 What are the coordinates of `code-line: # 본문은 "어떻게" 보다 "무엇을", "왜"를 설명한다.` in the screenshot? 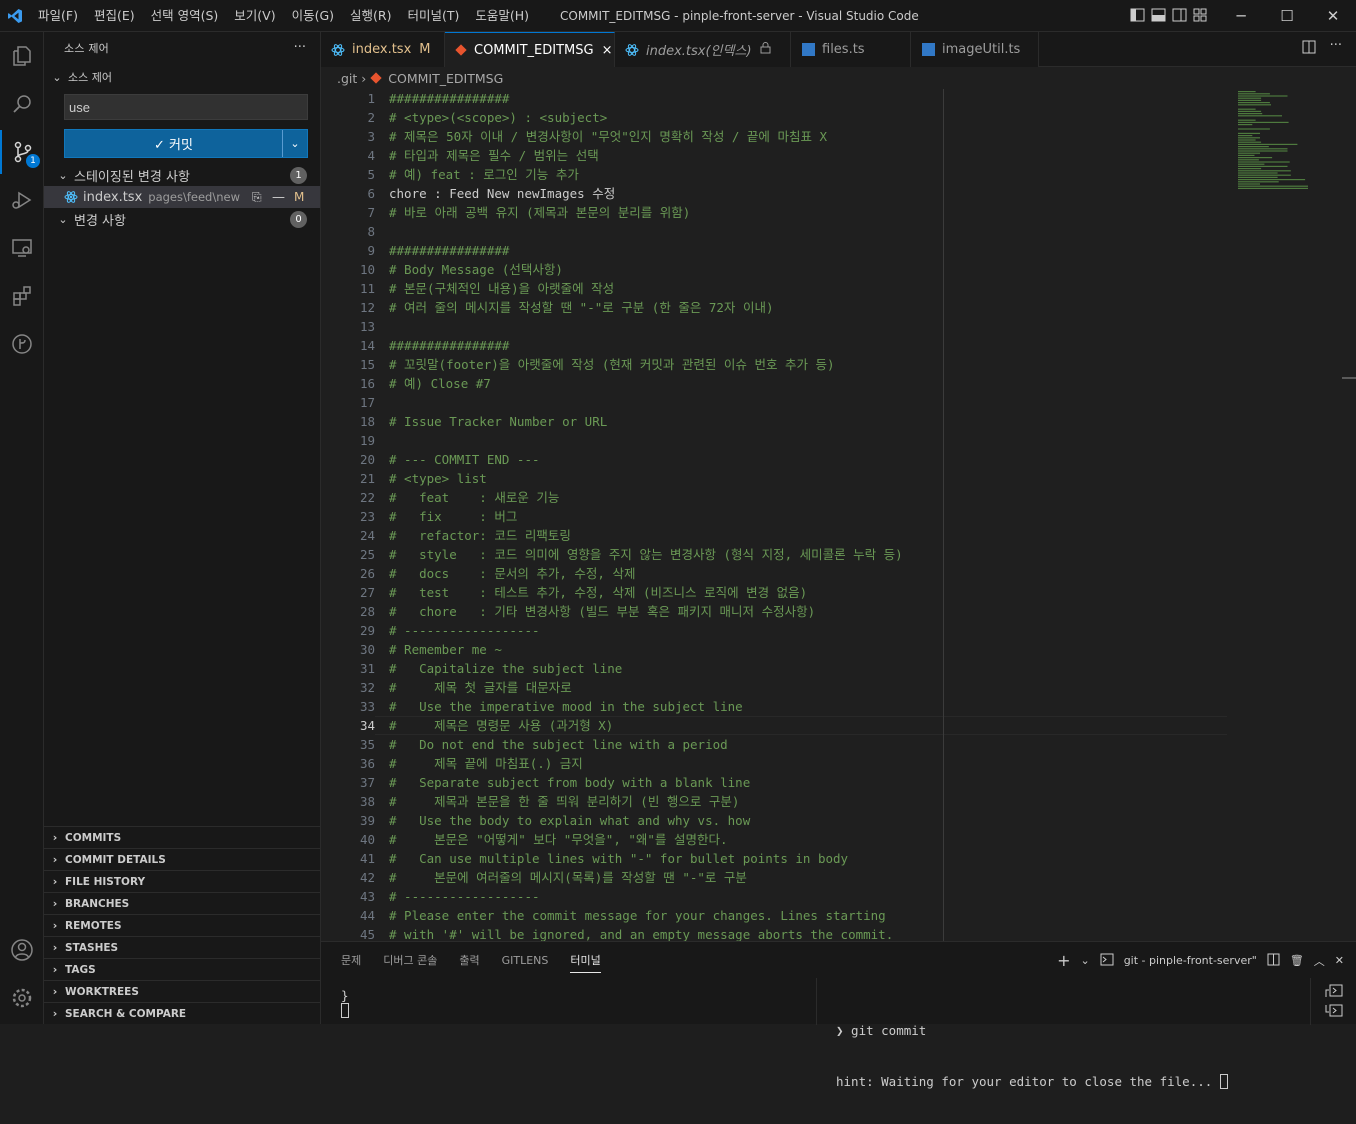 It's located at (839, 839).